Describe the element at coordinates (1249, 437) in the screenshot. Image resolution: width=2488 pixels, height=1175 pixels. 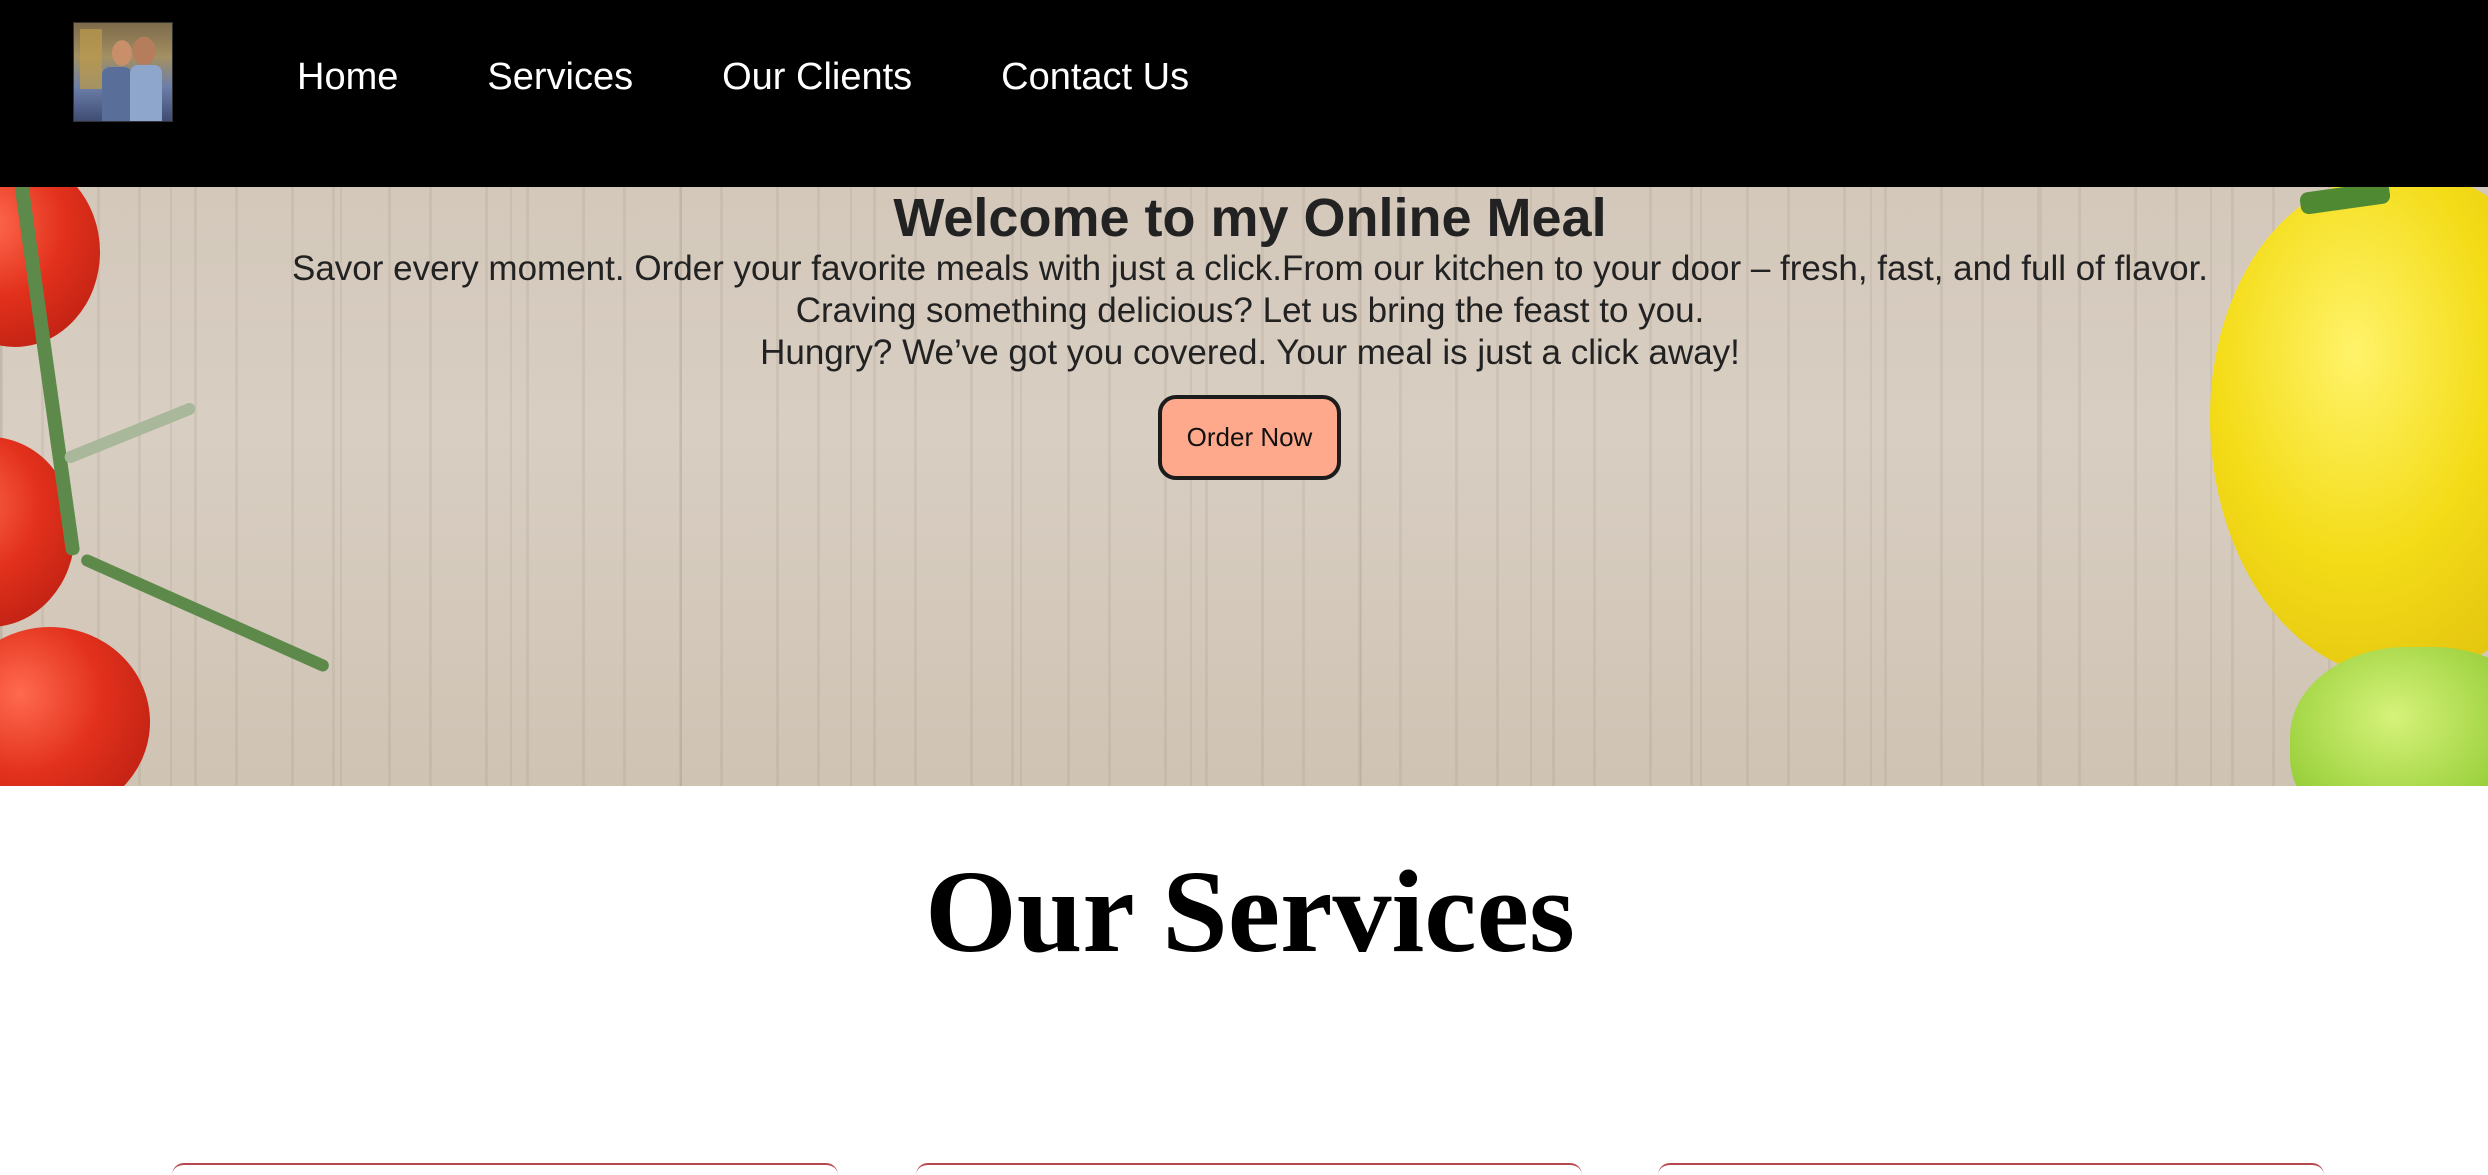
I see `order-now-button: Order Now` at that location.